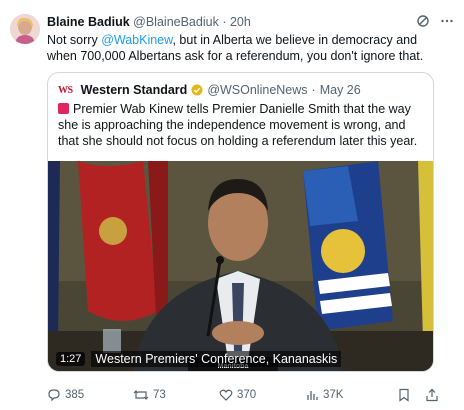  Describe the element at coordinates (435, 21) in the screenshot. I see `tweet-top-icons` at that location.